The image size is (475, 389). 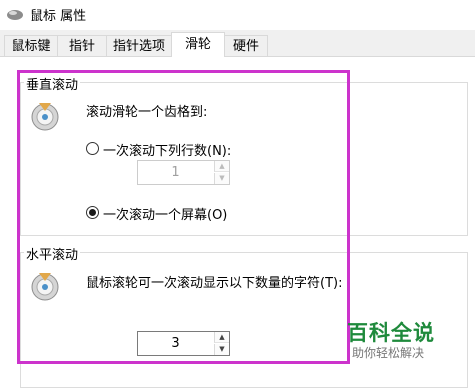 I want to click on horizontal-description: 鼠标滚轮可一次滚动显示以下数量的字符(T):, so click(x=214, y=283).